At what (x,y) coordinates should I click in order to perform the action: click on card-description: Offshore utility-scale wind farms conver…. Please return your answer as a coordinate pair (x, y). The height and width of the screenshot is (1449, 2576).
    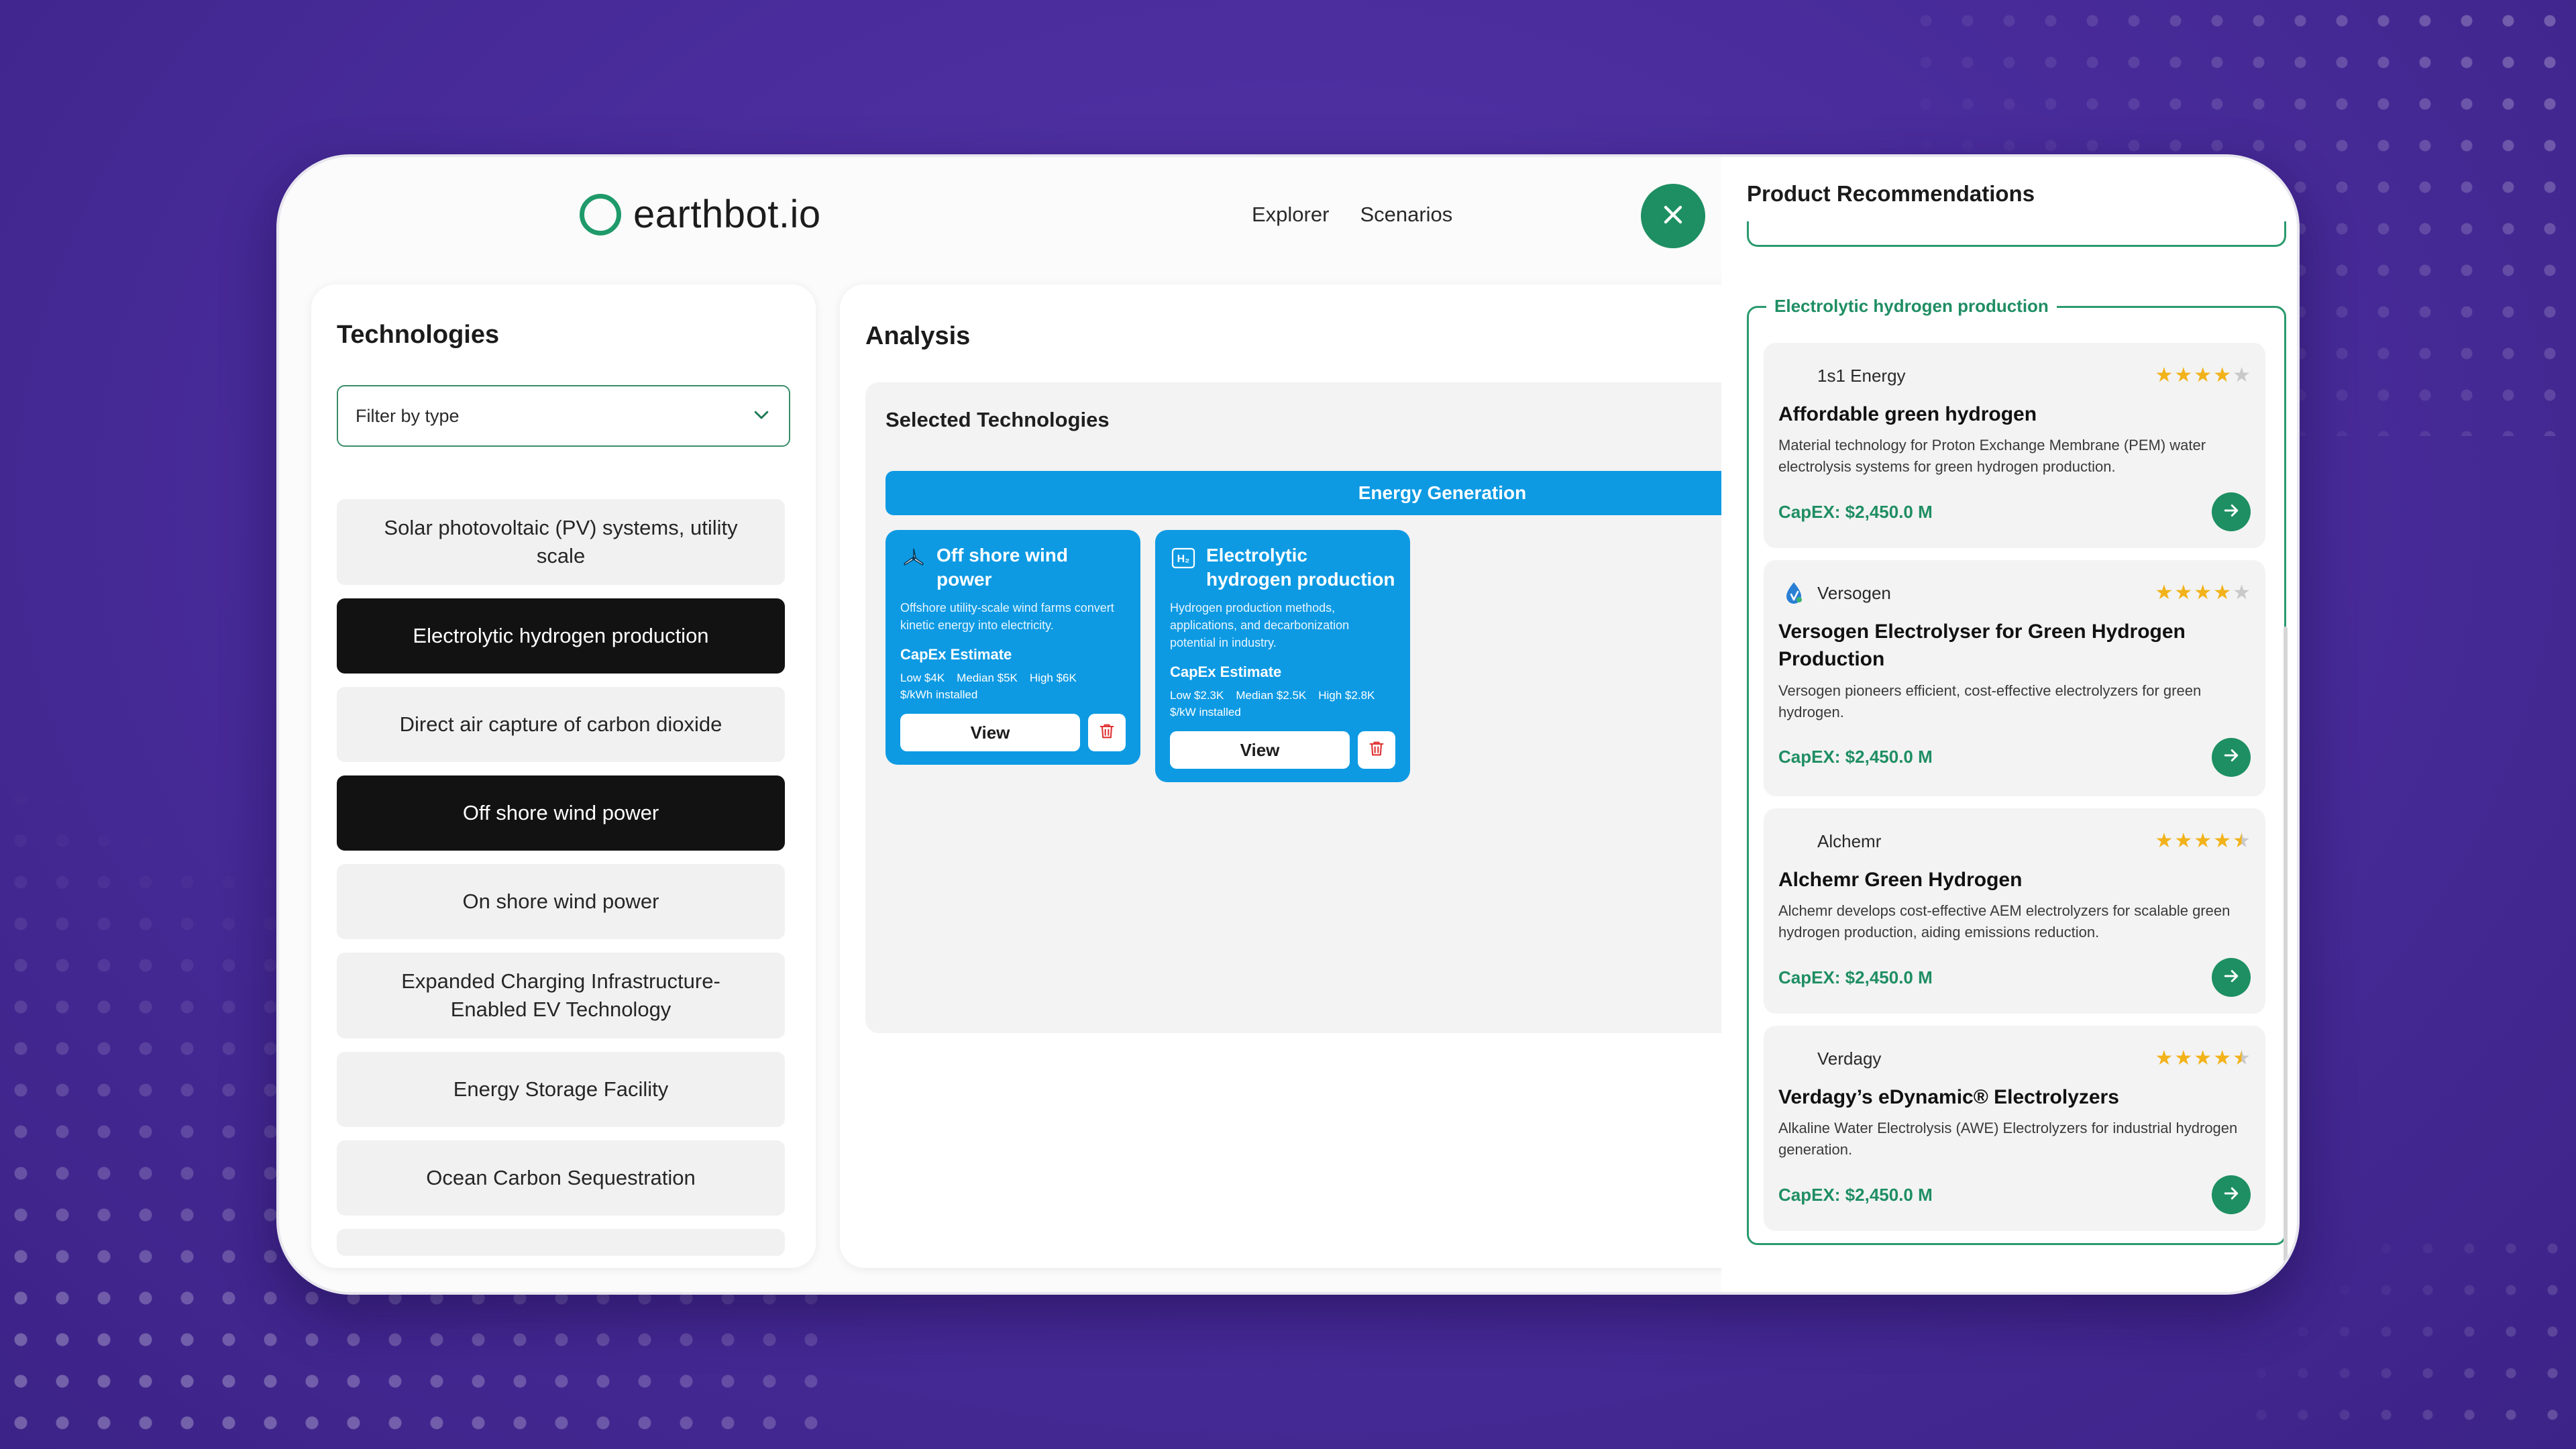
    Looking at the image, I should click on (1007, 616).